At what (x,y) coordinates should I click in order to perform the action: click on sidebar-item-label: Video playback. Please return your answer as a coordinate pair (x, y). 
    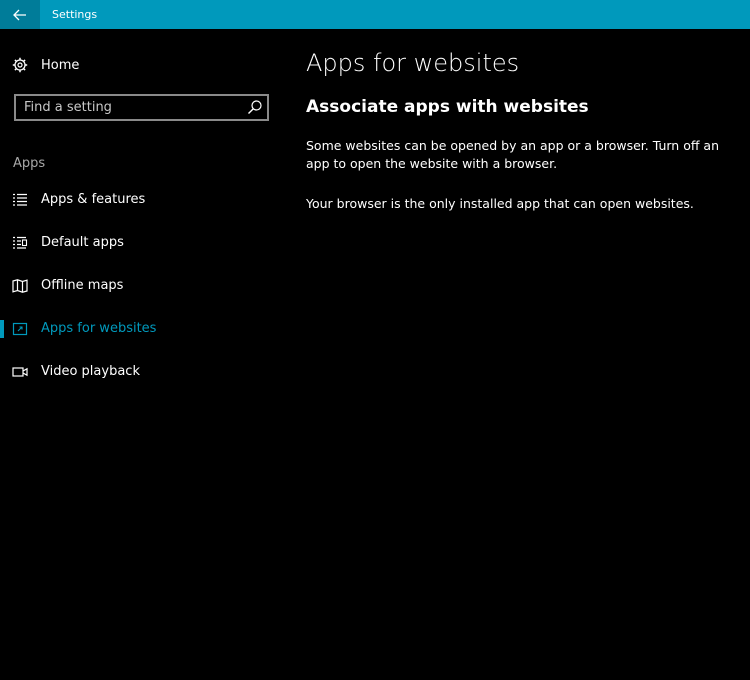
    Looking at the image, I should click on (90, 371).